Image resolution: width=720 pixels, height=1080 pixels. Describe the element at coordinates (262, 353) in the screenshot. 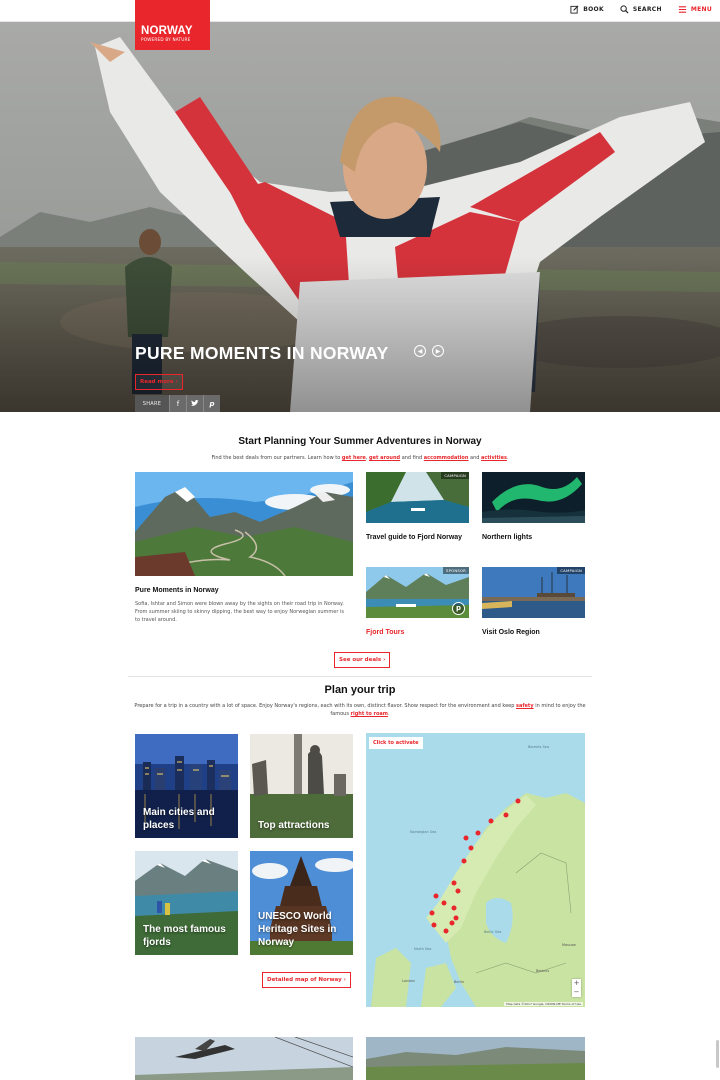

I see `hero-title: PURE MOMENTS IN NORWAY` at that location.